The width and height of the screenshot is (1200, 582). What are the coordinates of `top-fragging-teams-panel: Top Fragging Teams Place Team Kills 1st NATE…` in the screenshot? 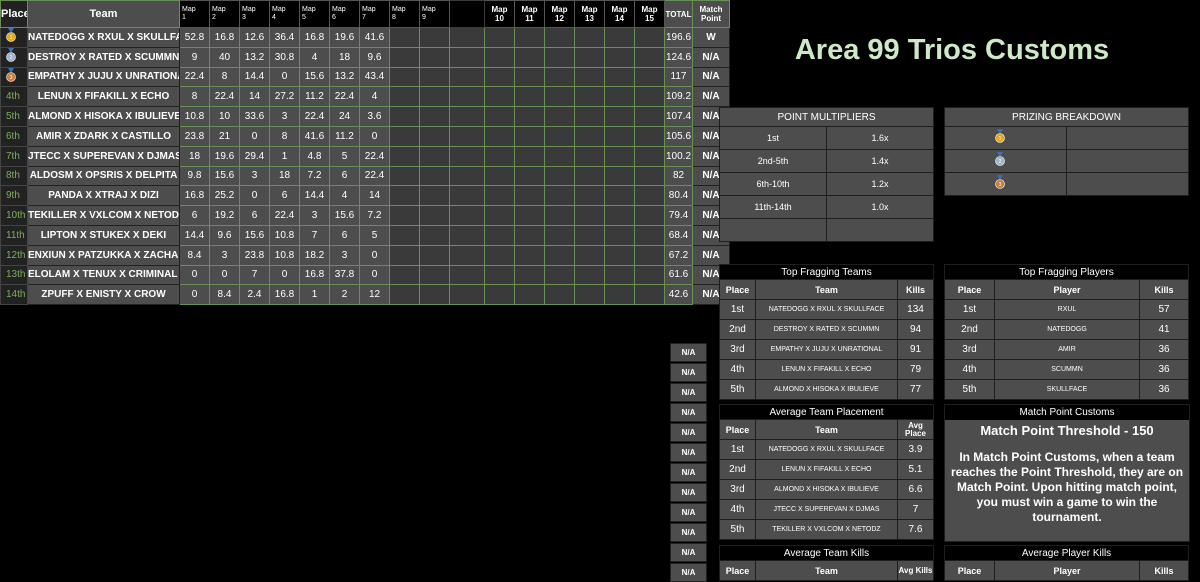 It's located at (826, 332).